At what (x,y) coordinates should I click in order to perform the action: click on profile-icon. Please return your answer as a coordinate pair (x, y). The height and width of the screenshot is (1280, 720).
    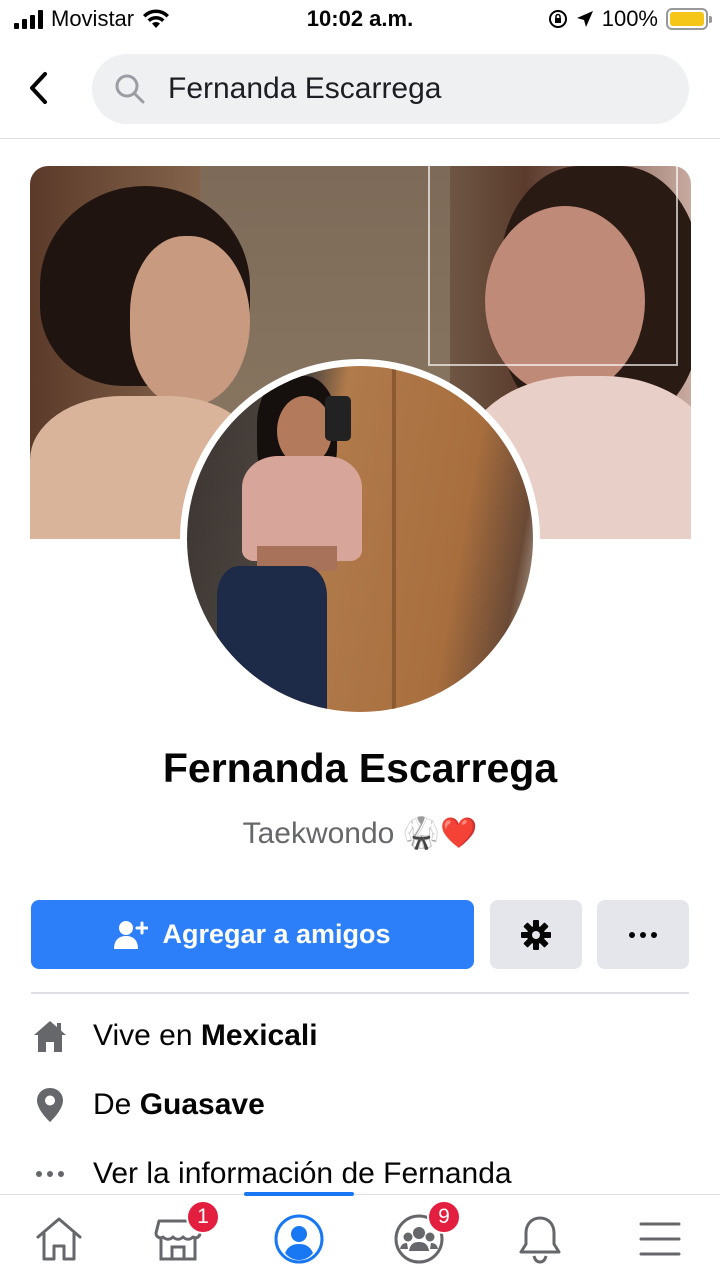
    Looking at the image, I should click on (299, 1239).